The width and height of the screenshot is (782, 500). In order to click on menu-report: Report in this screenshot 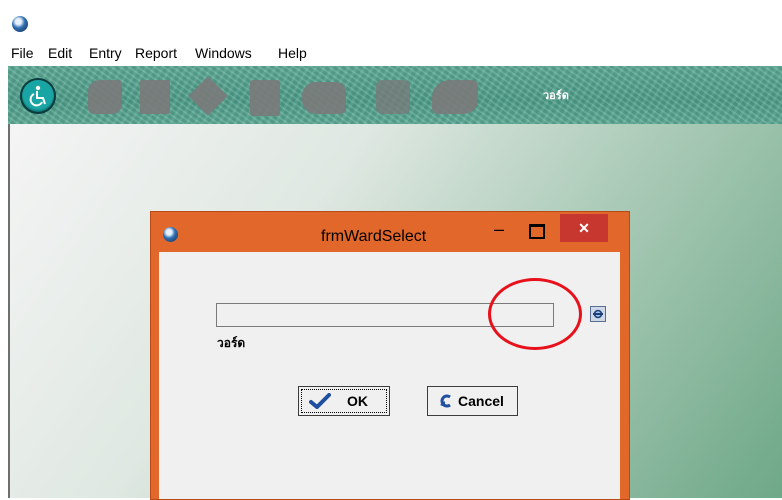, I will do `click(156, 53)`.